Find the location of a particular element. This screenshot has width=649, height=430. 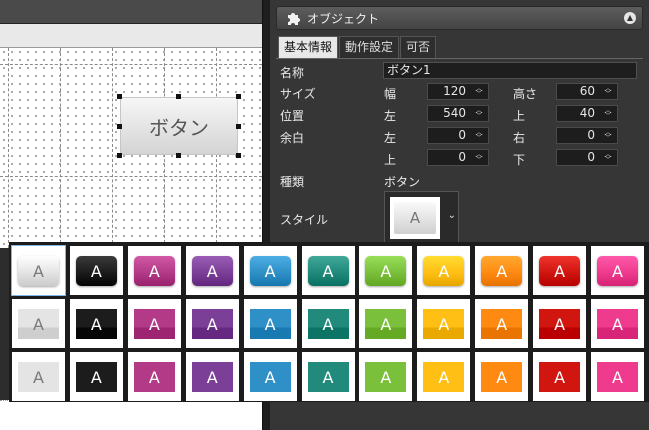

top-field: 40 ︿ ﹀ is located at coordinates (587, 113).